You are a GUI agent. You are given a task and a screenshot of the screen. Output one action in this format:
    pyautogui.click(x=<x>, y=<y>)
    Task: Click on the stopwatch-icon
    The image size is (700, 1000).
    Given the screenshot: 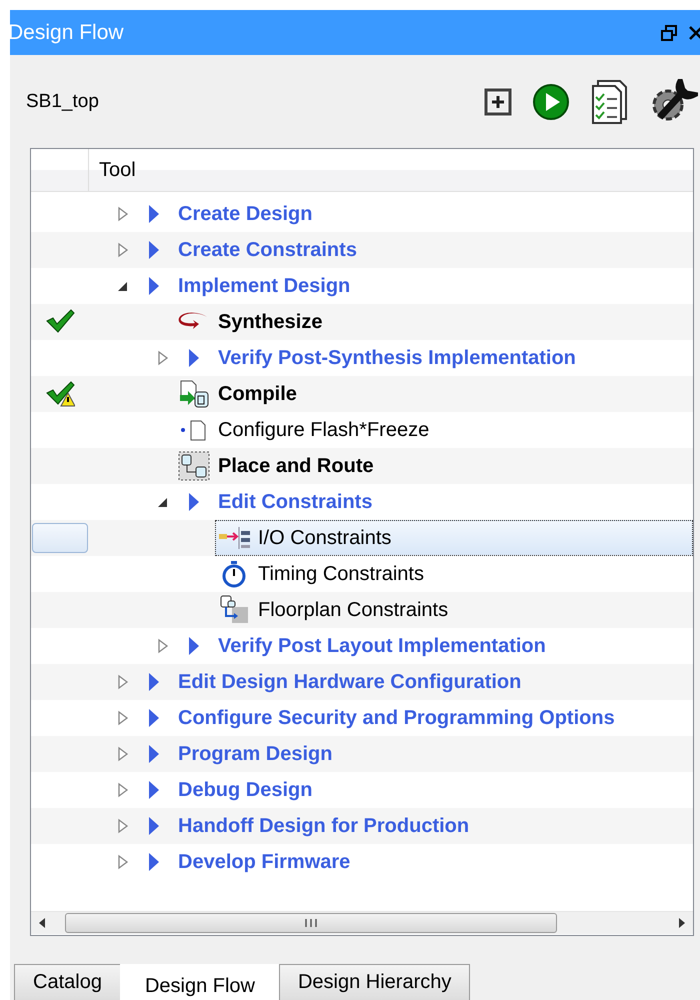 What is the action you would take?
    pyautogui.click(x=234, y=574)
    